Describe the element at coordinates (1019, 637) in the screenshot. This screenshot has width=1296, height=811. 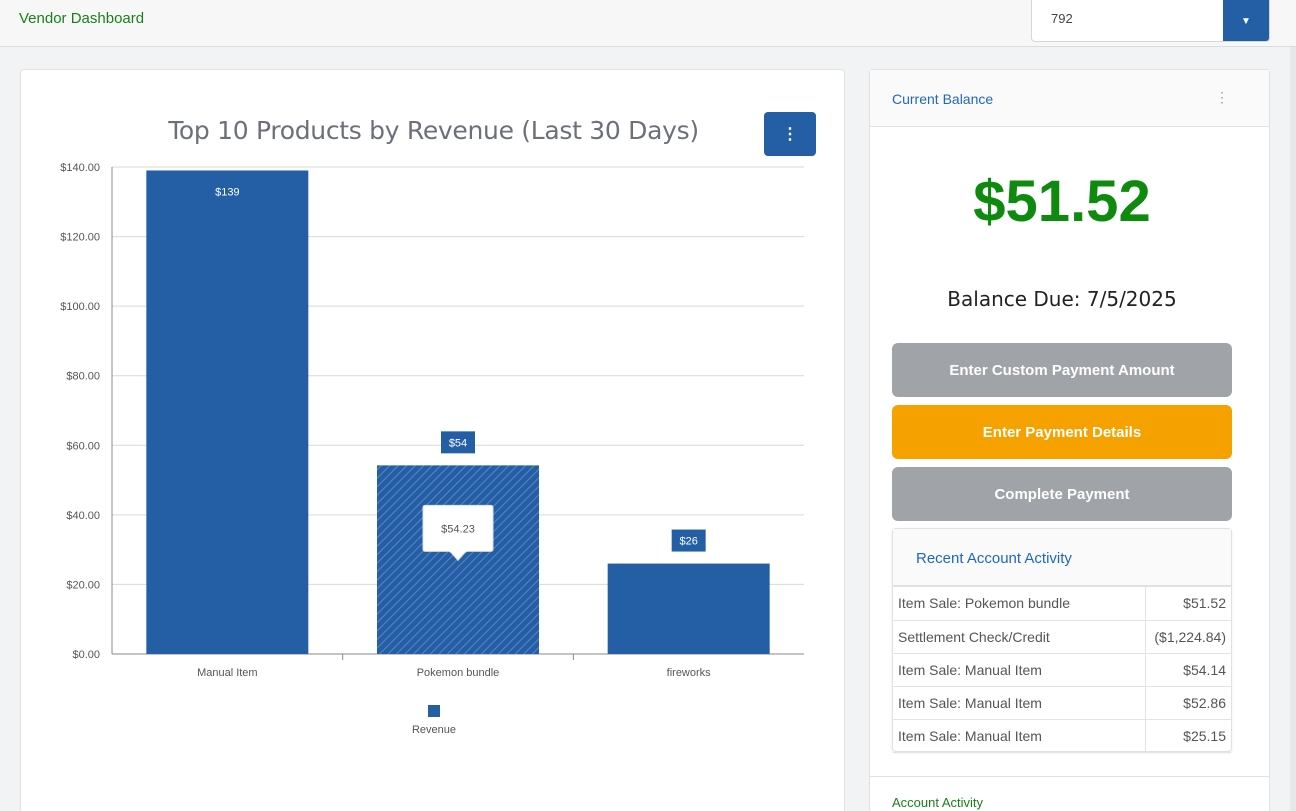
I see `activity-description: Settlement Check/Credit` at that location.